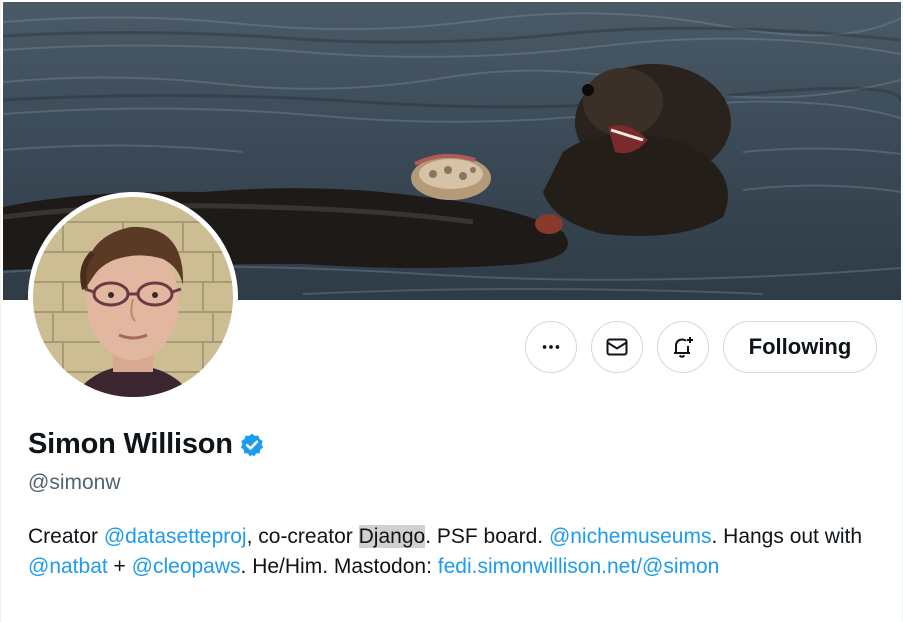 This screenshot has height=622, width=903. What do you see at coordinates (119, 566) in the screenshot?
I see `bio-text: +` at bounding box center [119, 566].